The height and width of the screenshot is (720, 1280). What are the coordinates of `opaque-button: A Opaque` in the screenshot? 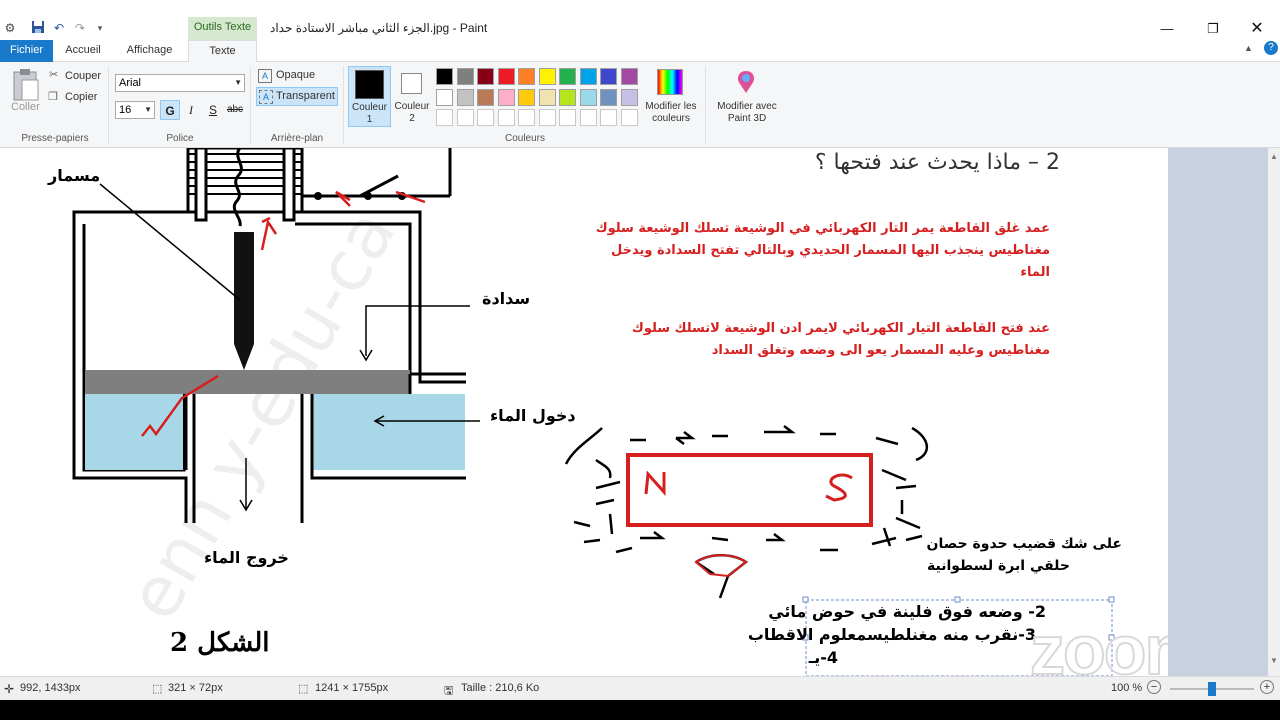 It's located at (287, 76).